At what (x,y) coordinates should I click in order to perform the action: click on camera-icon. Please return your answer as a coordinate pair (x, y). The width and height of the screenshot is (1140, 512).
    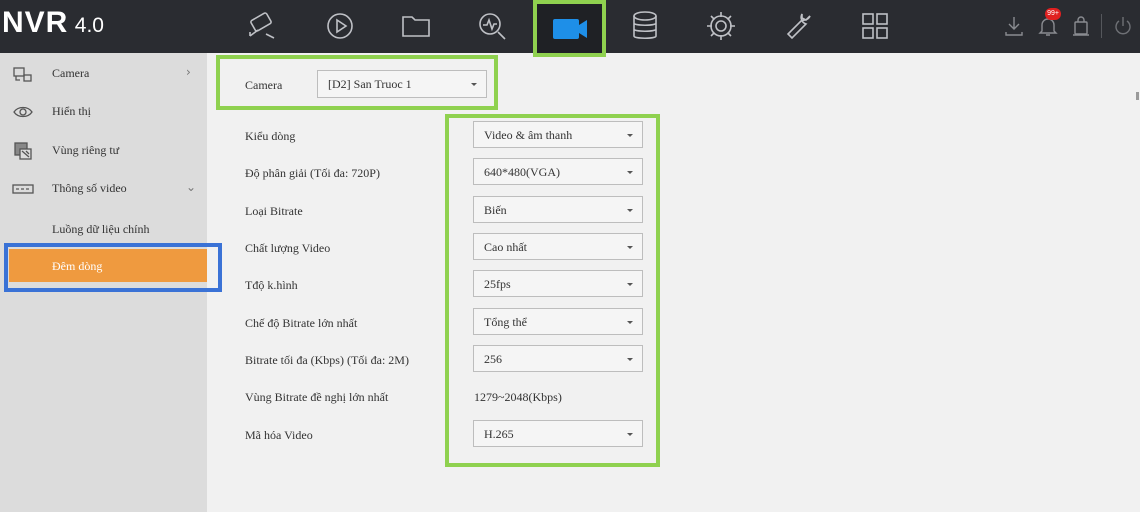
    Looking at the image, I should click on (570, 29).